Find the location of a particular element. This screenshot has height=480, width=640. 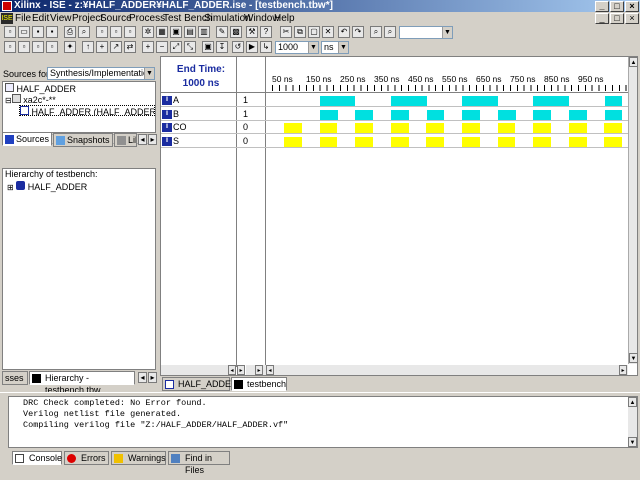

copy-doc-icon: ▫ is located at coordinates (116, 32).